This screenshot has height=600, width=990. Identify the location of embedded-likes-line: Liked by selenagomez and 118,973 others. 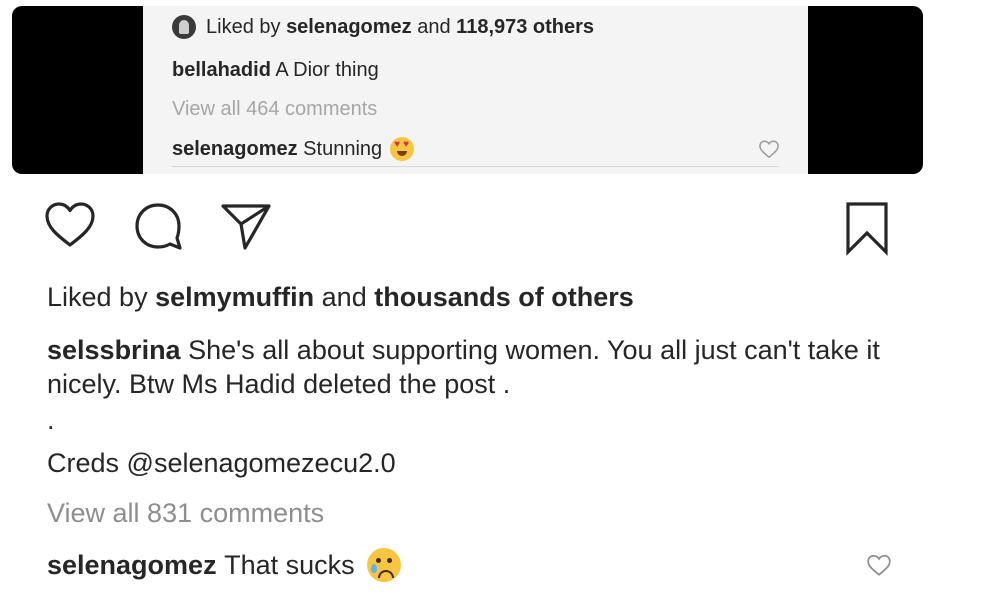
(383, 27).